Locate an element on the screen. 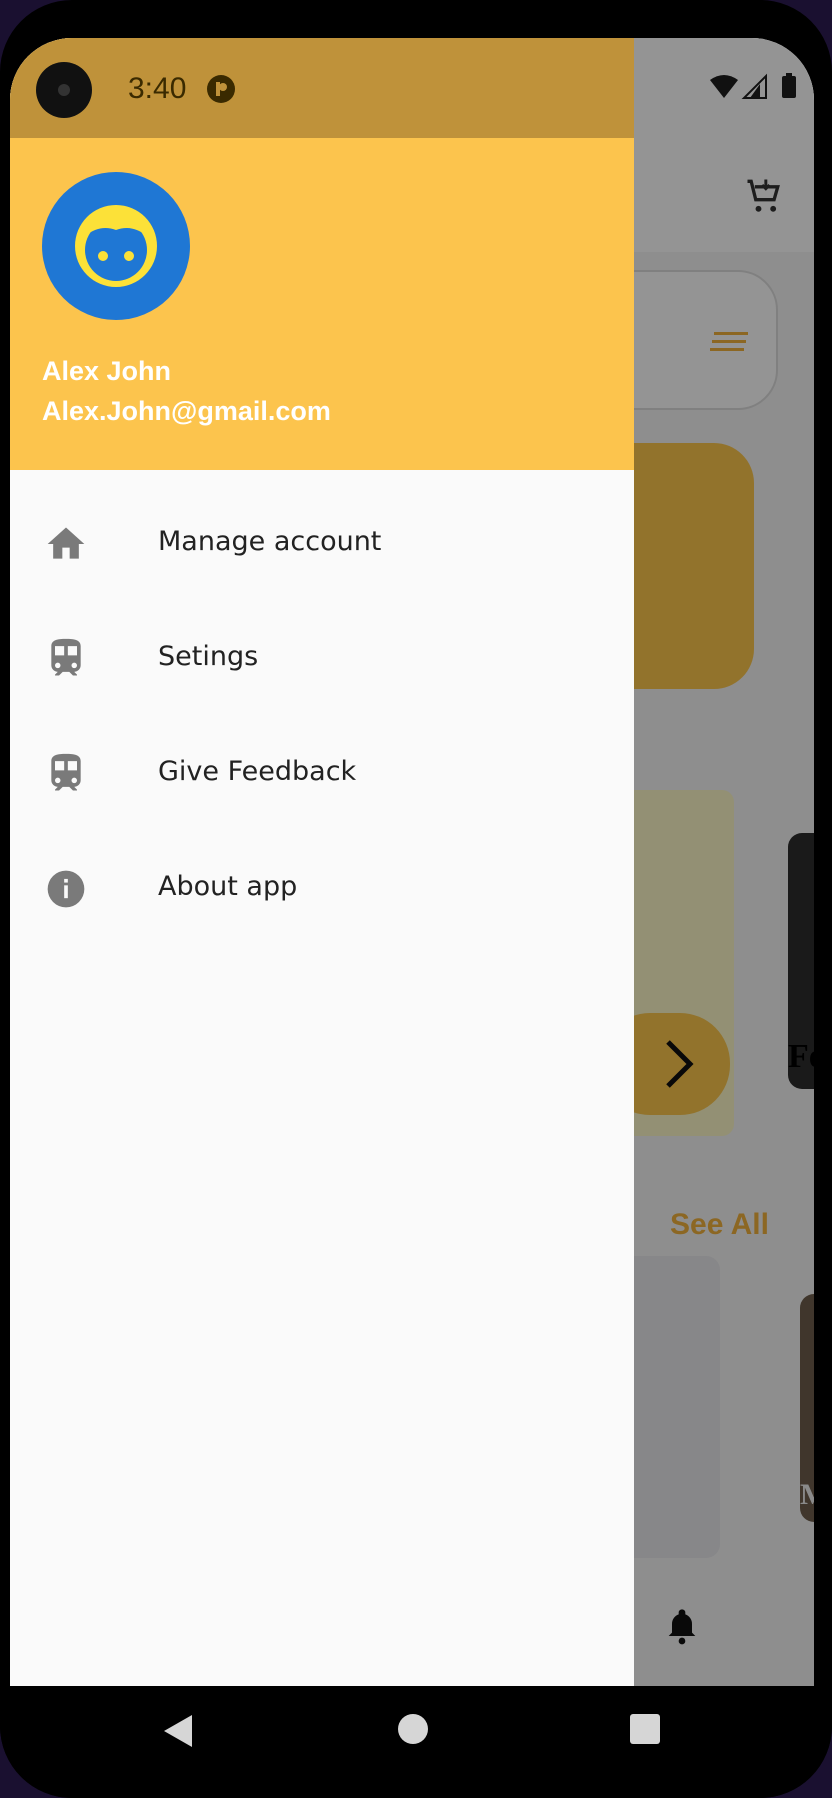 This screenshot has height=1798, width=832. system-nav-bar is located at coordinates (416, 1742).